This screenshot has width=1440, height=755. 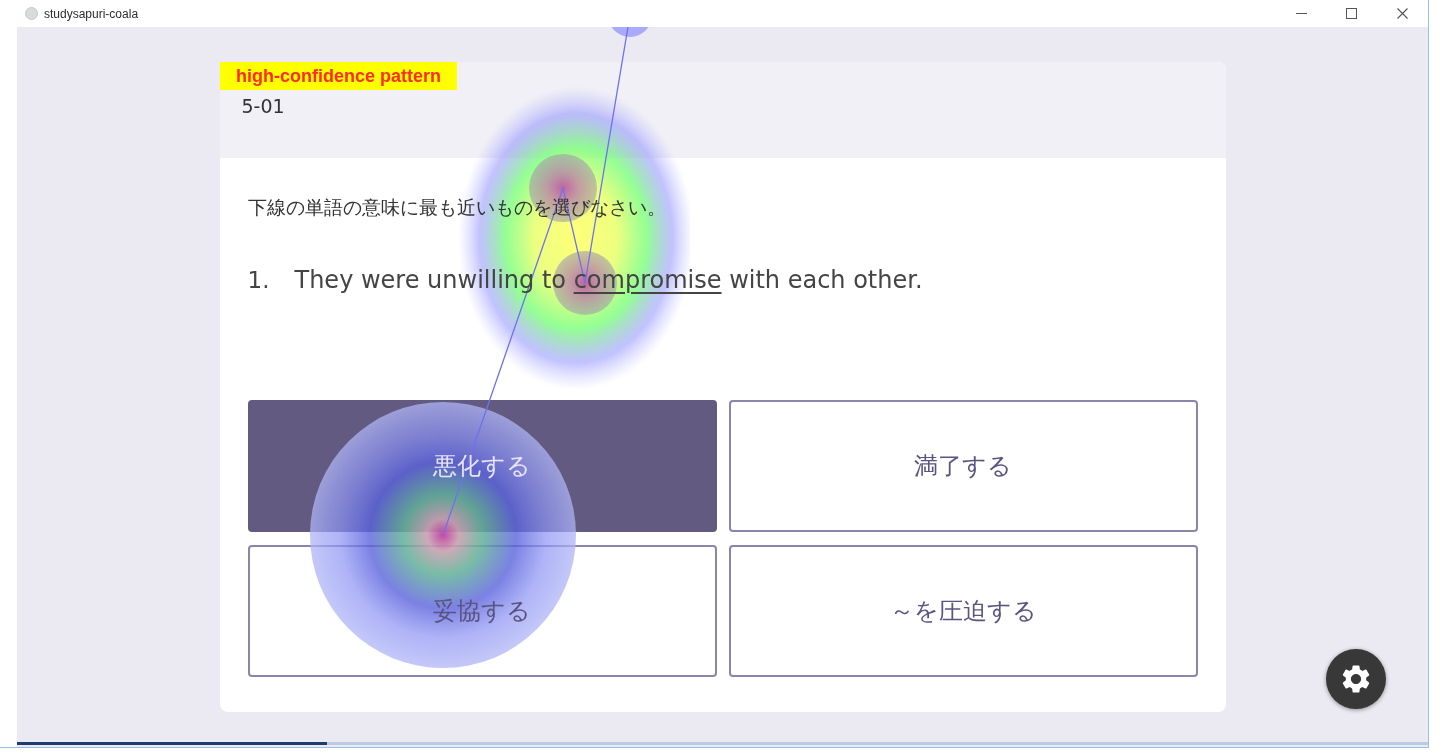 What do you see at coordinates (31, 13) in the screenshot?
I see `app-icon` at bounding box center [31, 13].